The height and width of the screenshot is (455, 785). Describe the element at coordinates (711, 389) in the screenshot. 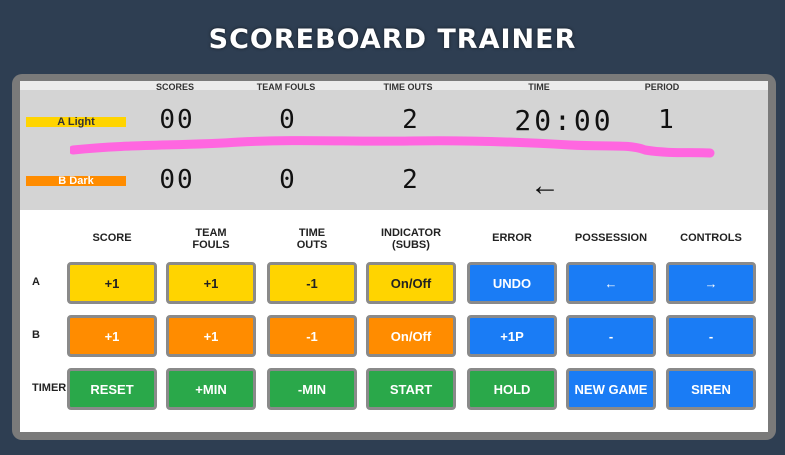

I see `button-timer-controls: SIREN` at that location.